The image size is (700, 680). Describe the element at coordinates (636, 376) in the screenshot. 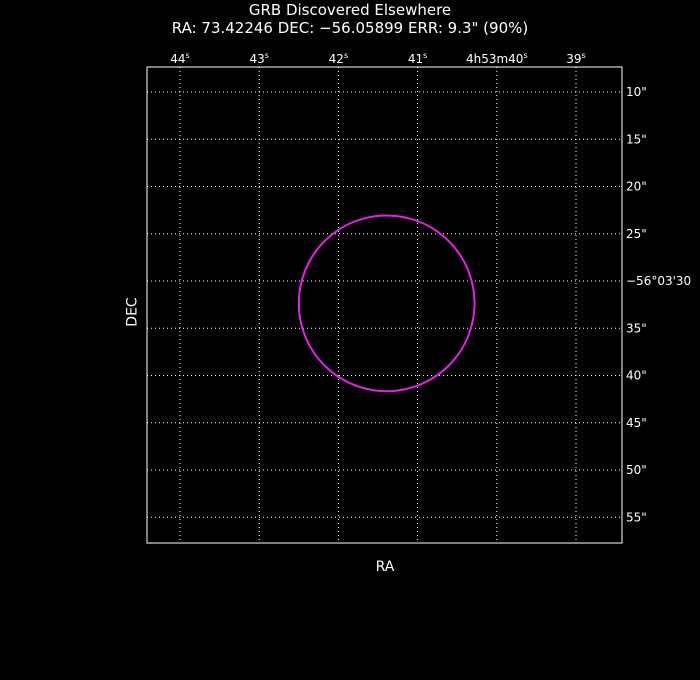

I see `dec-tick-label: 40"` at that location.